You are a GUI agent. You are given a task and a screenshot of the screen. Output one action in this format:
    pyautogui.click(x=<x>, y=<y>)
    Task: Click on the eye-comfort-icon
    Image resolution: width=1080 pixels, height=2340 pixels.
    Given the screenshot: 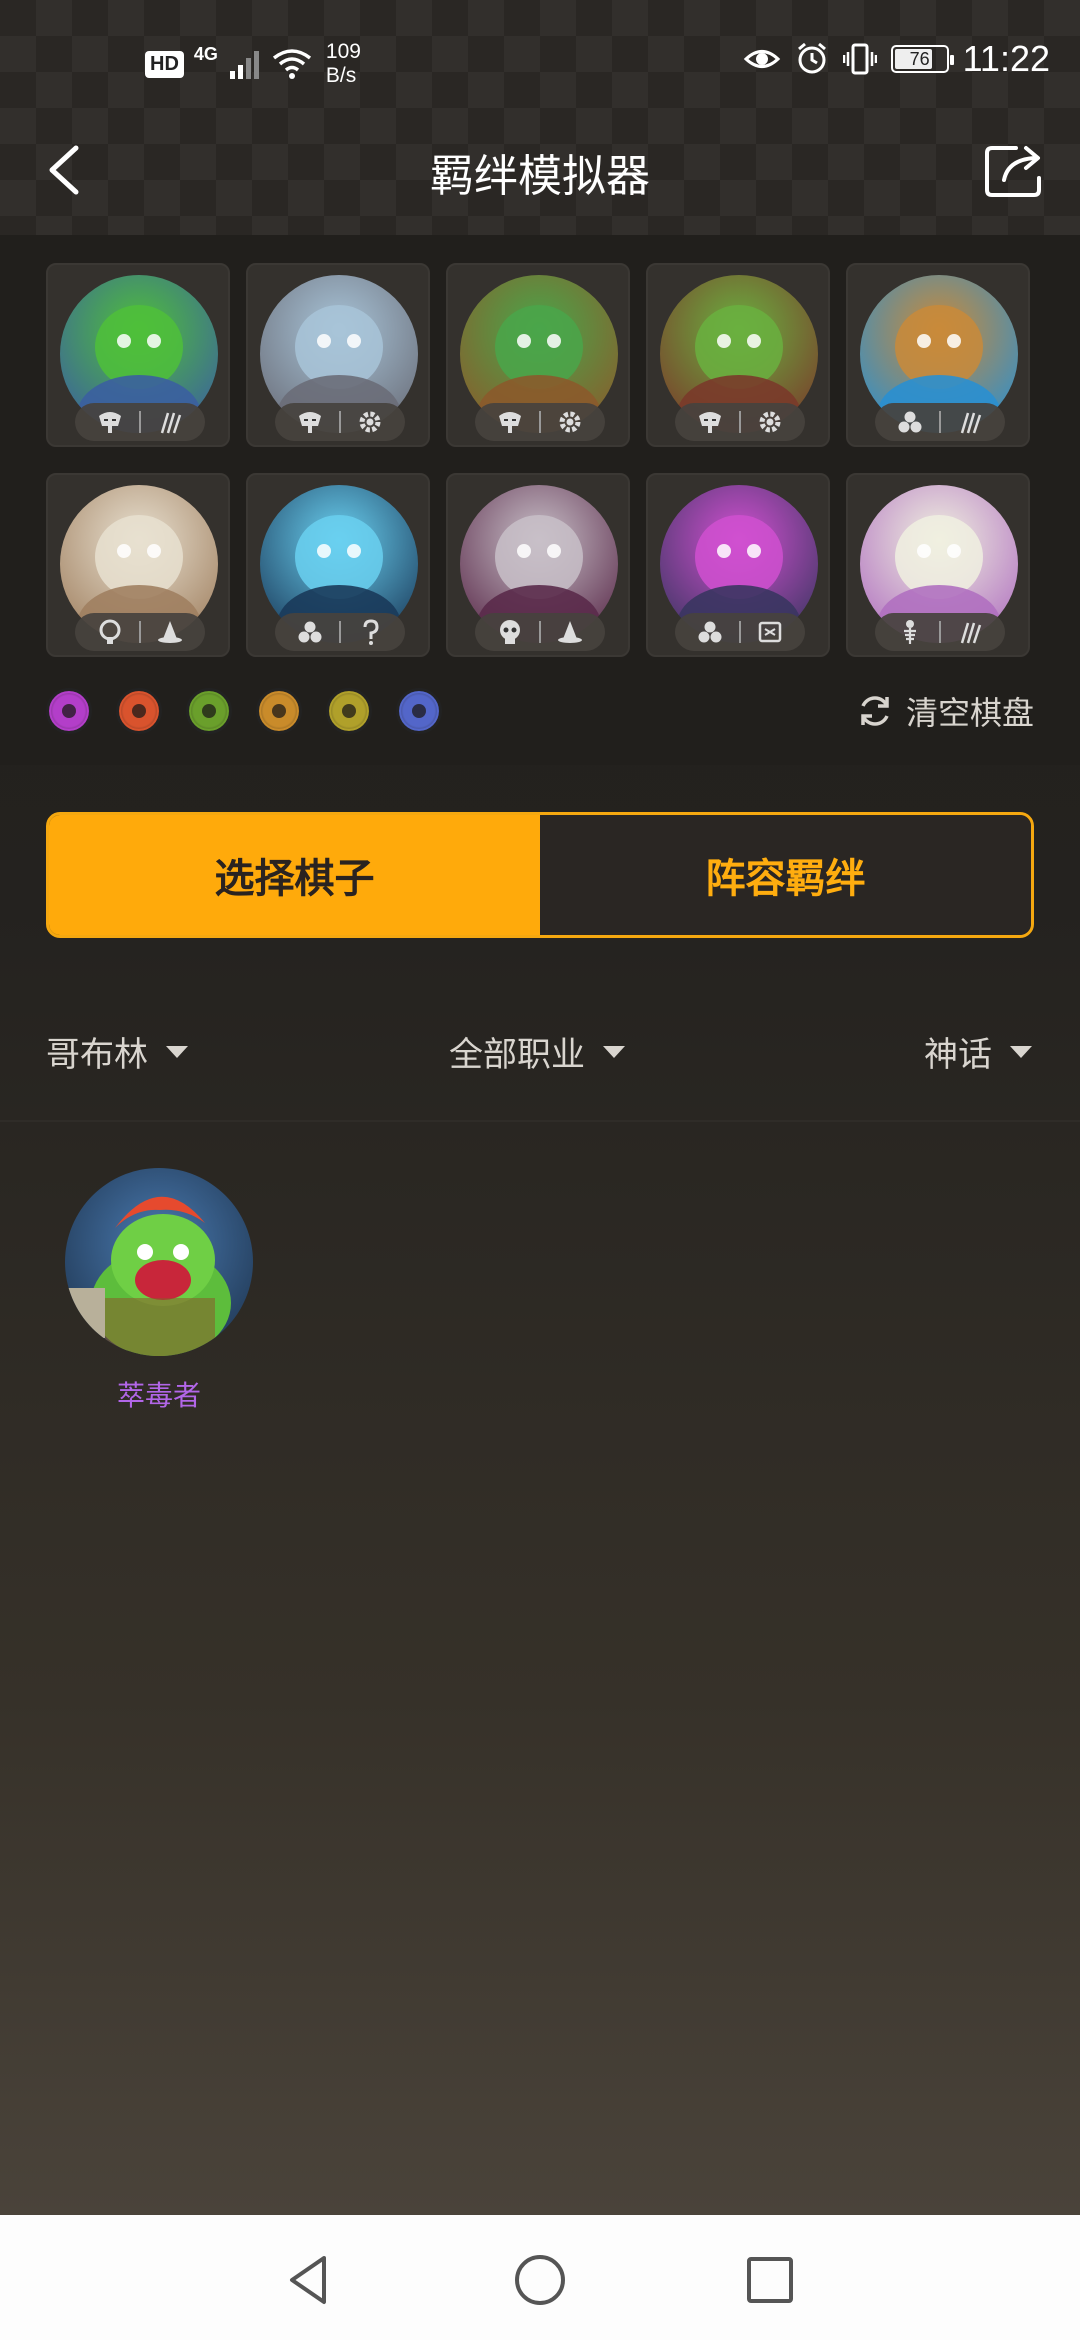 What is the action you would take?
    pyautogui.click(x=761, y=59)
    